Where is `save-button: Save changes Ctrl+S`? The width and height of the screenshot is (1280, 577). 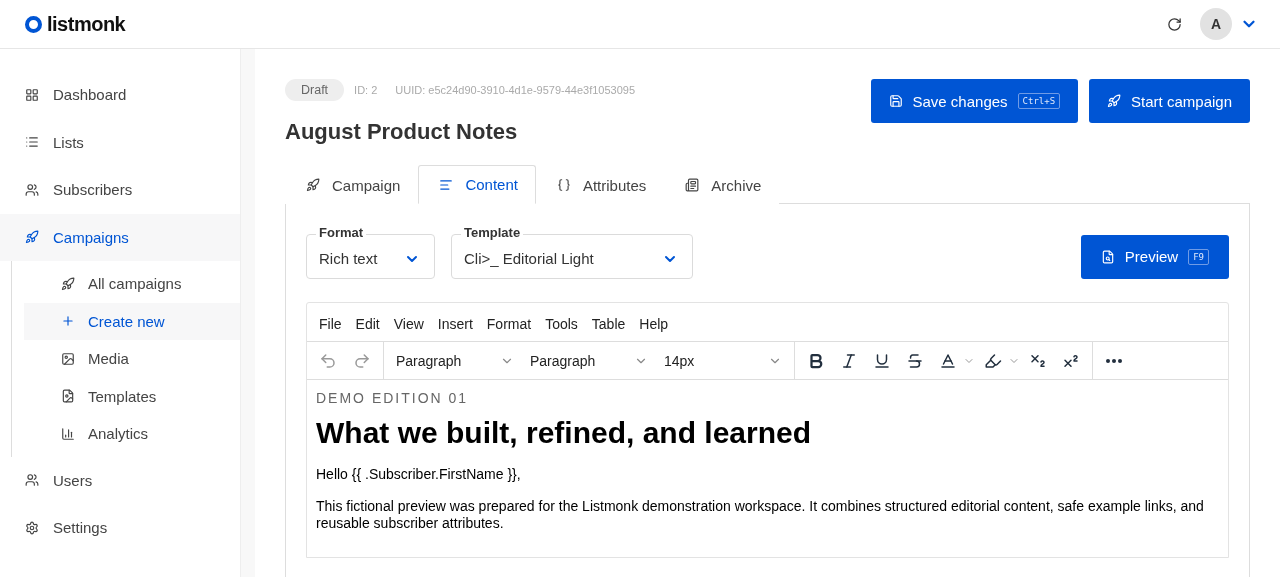 save-button: Save changes Ctrl+S is located at coordinates (974, 101).